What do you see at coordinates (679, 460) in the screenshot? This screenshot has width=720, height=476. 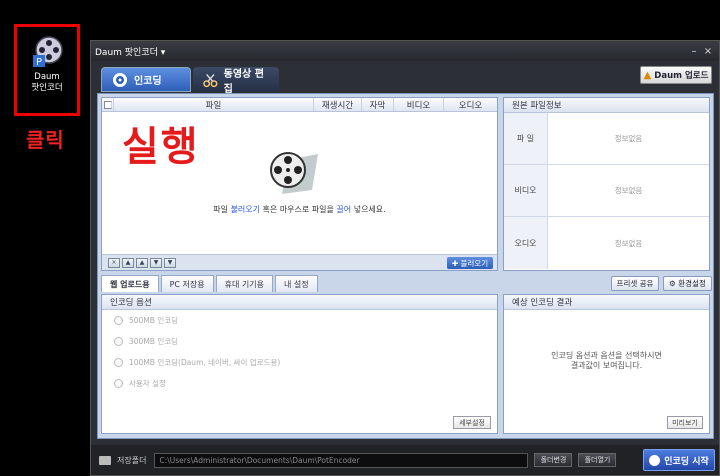 I see `start-encoding-button: 인코딩 시작` at bounding box center [679, 460].